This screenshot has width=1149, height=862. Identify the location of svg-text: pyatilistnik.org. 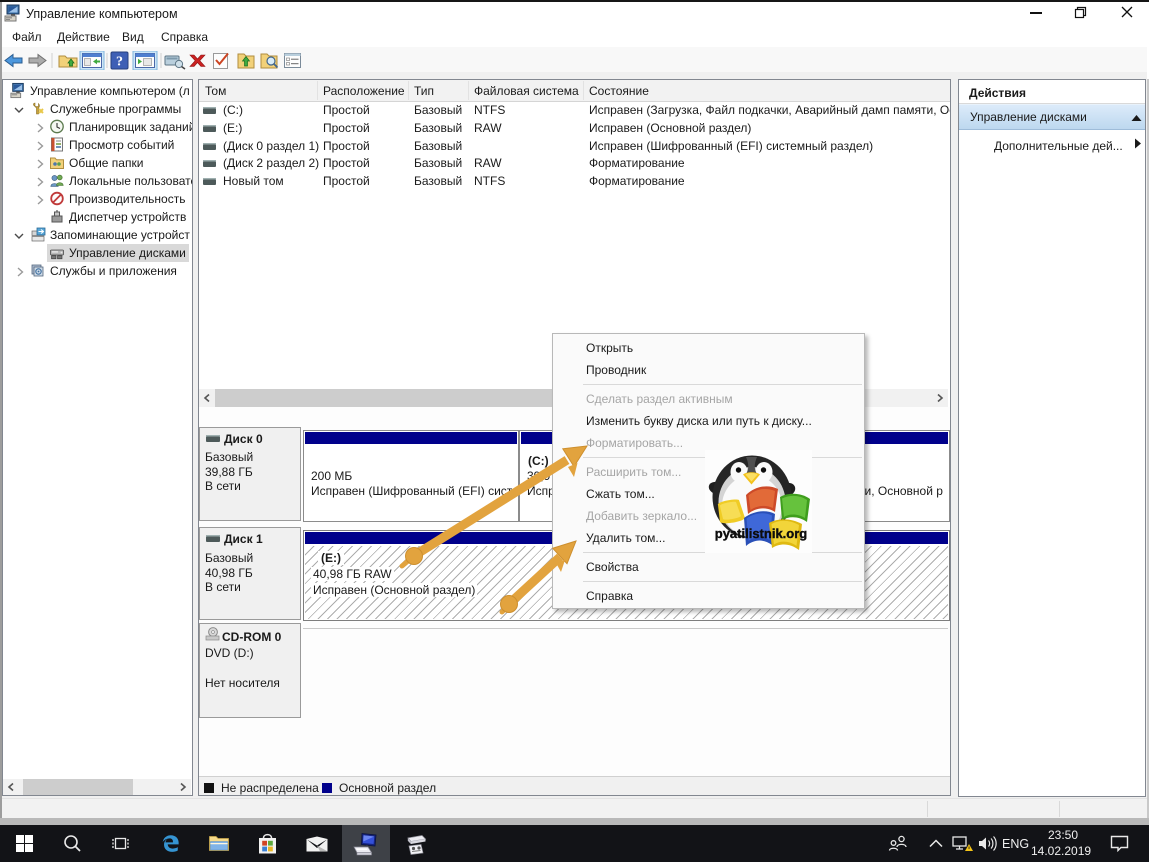
(761, 533).